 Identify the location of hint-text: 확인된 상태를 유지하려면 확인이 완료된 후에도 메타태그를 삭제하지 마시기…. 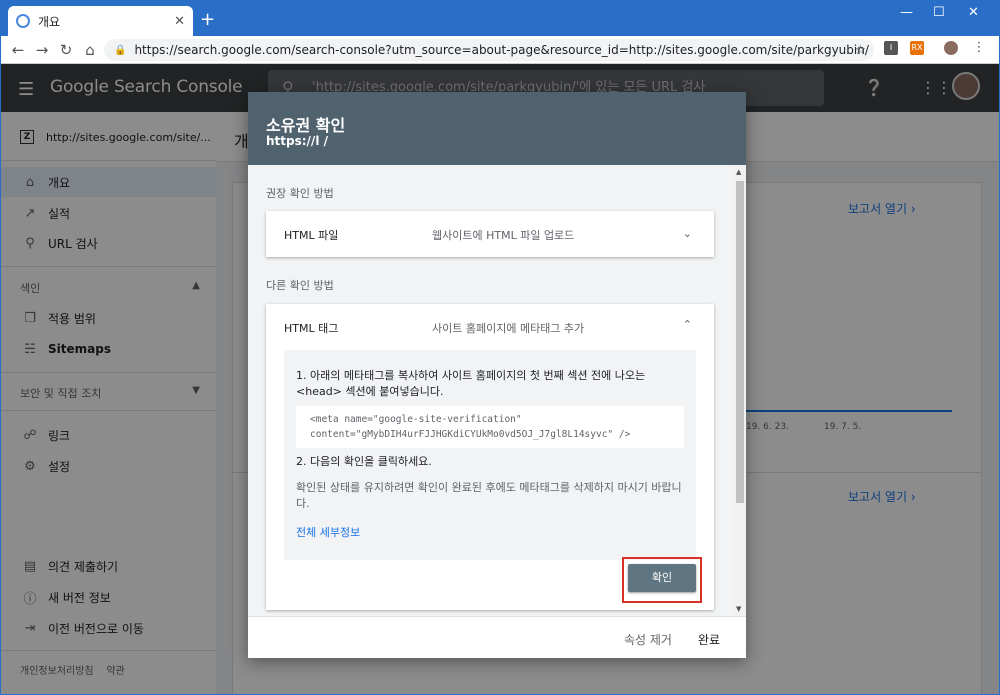
(489, 495).